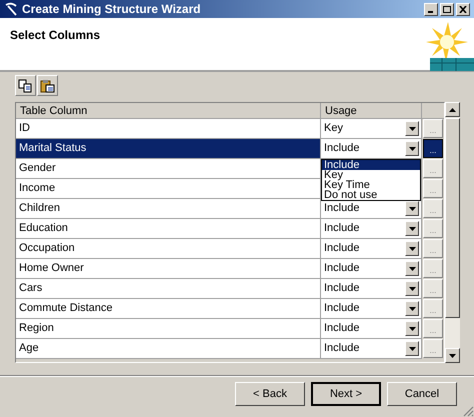 This screenshot has height=417, width=474. Describe the element at coordinates (371, 185) in the screenshot. I see `dropdown-option: Key Time` at that location.